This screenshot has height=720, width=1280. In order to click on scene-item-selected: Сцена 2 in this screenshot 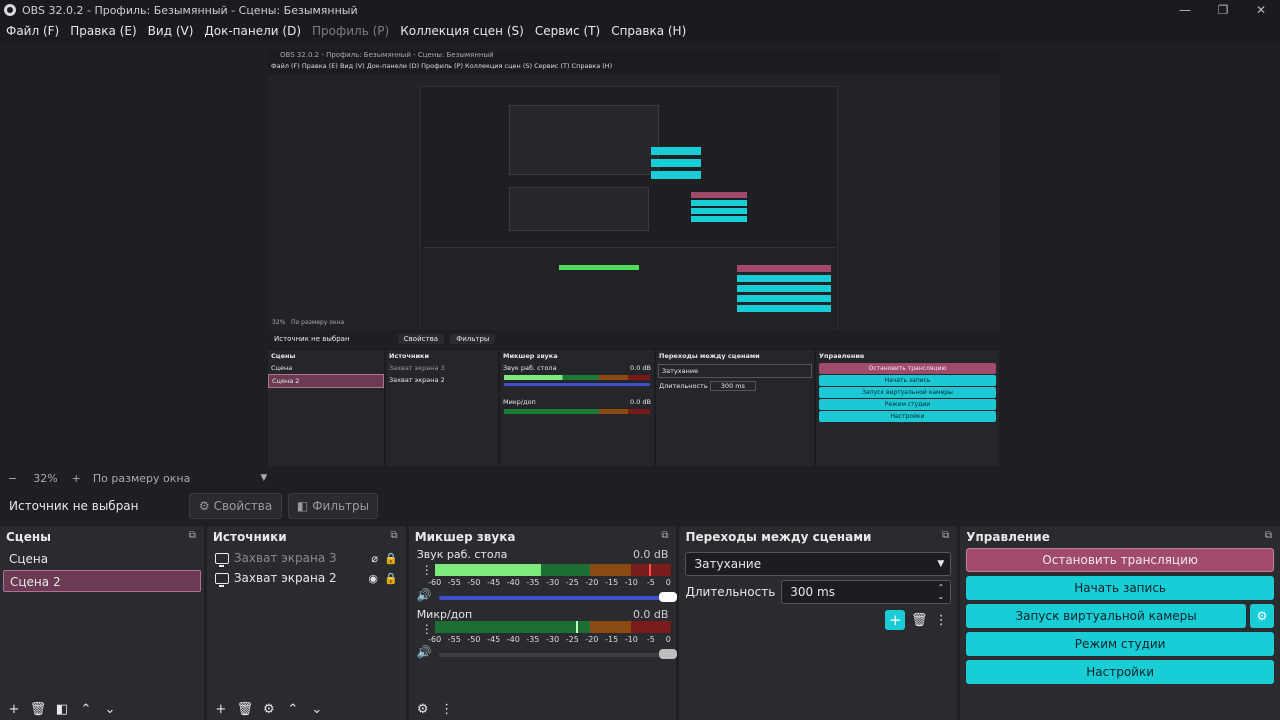, I will do `click(102, 581)`.